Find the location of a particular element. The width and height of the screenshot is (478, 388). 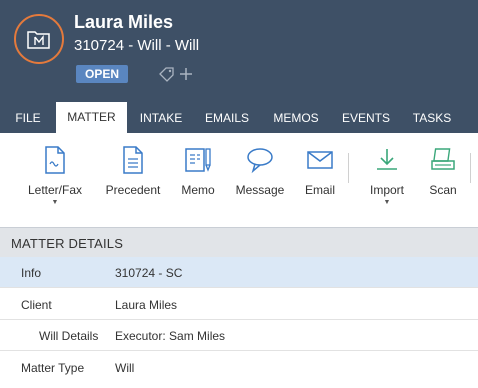

detail-value: 310724 - SC is located at coordinates (149, 273).